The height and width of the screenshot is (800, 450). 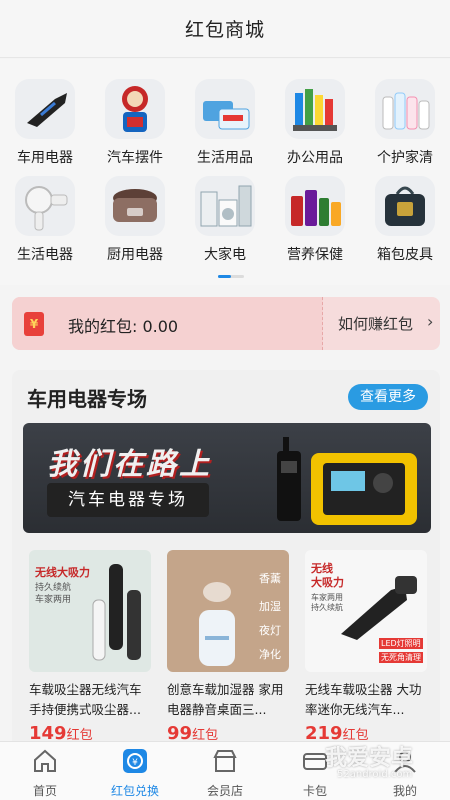 What do you see at coordinates (315, 158) in the screenshot?
I see `category-label: 办公用品` at bounding box center [315, 158].